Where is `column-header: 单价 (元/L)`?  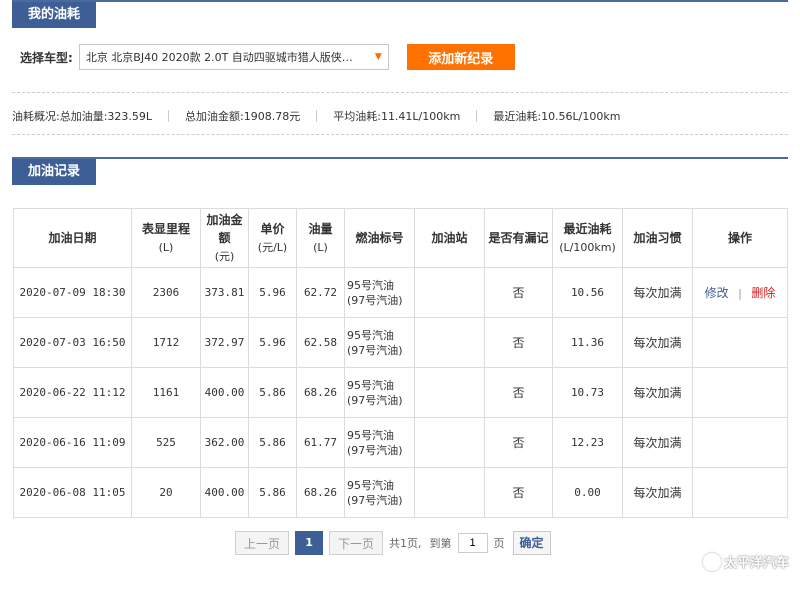
column-header: 单价 (元/L) is located at coordinates (272, 238).